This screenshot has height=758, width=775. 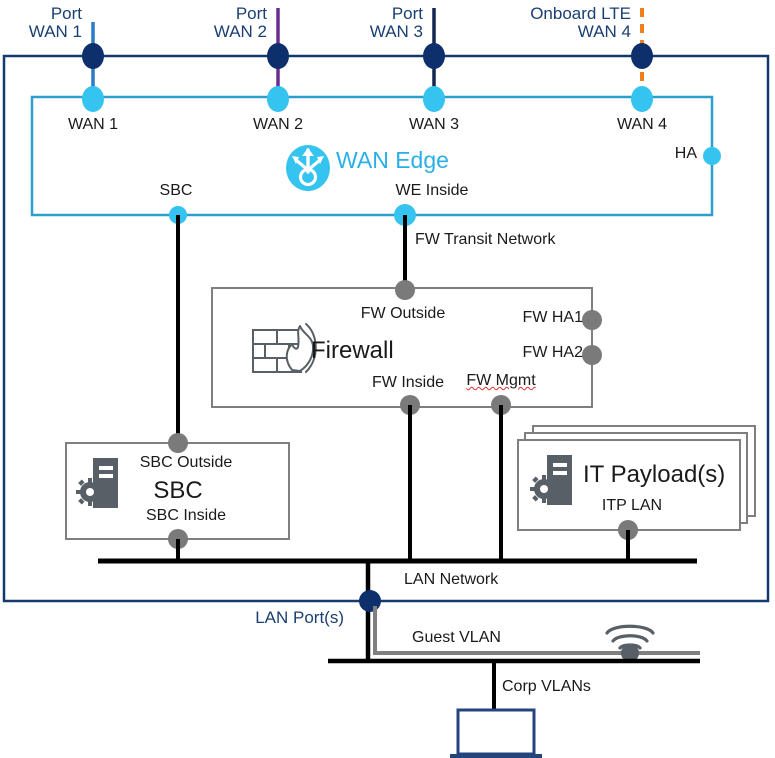 I want to click on fw-transit-network-label: FW Transit Network, so click(x=485, y=239).